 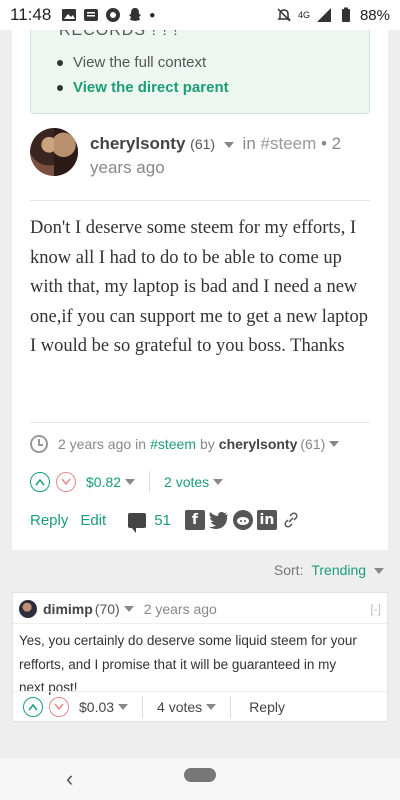 I want to click on author-name: cherylsonty, so click(x=137, y=143).